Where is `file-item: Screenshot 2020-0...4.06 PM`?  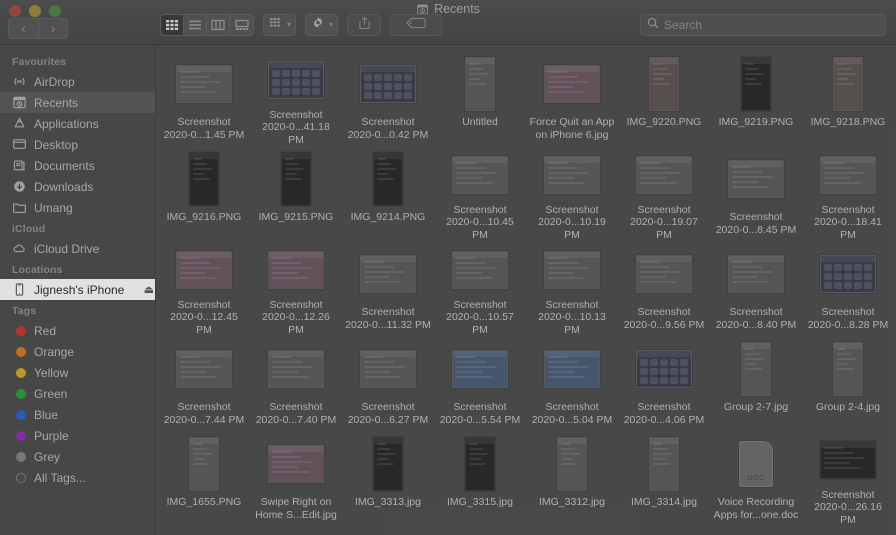
file-item: Screenshot 2020-0...4.06 PM is located at coordinates (664, 383).